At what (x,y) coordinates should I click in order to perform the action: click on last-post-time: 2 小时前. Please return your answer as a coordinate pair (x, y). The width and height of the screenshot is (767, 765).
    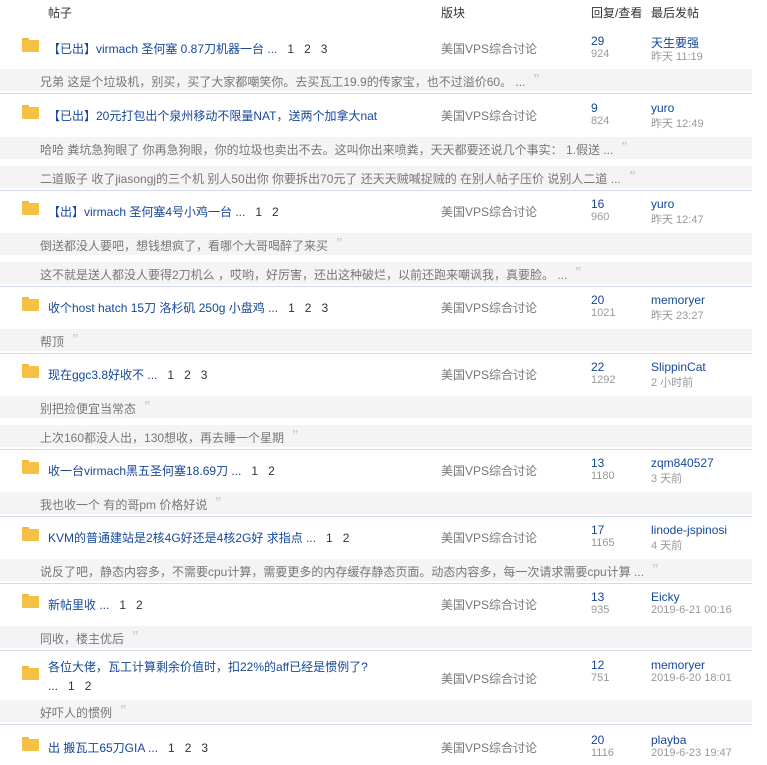
    Looking at the image, I should click on (672, 382).